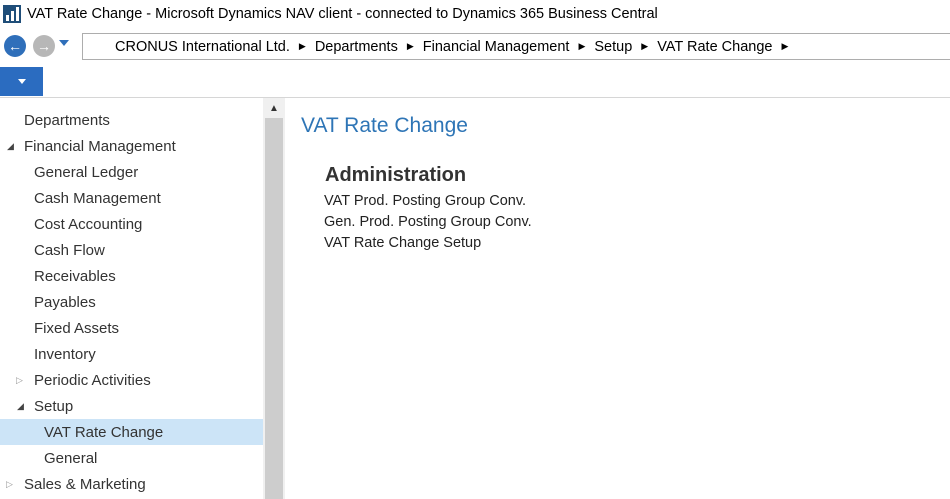 The width and height of the screenshot is (950, 499). Describe the element at coordinates (65, 354) in the screenshot. I see `sidebar-item-label: Inventory` at that location.